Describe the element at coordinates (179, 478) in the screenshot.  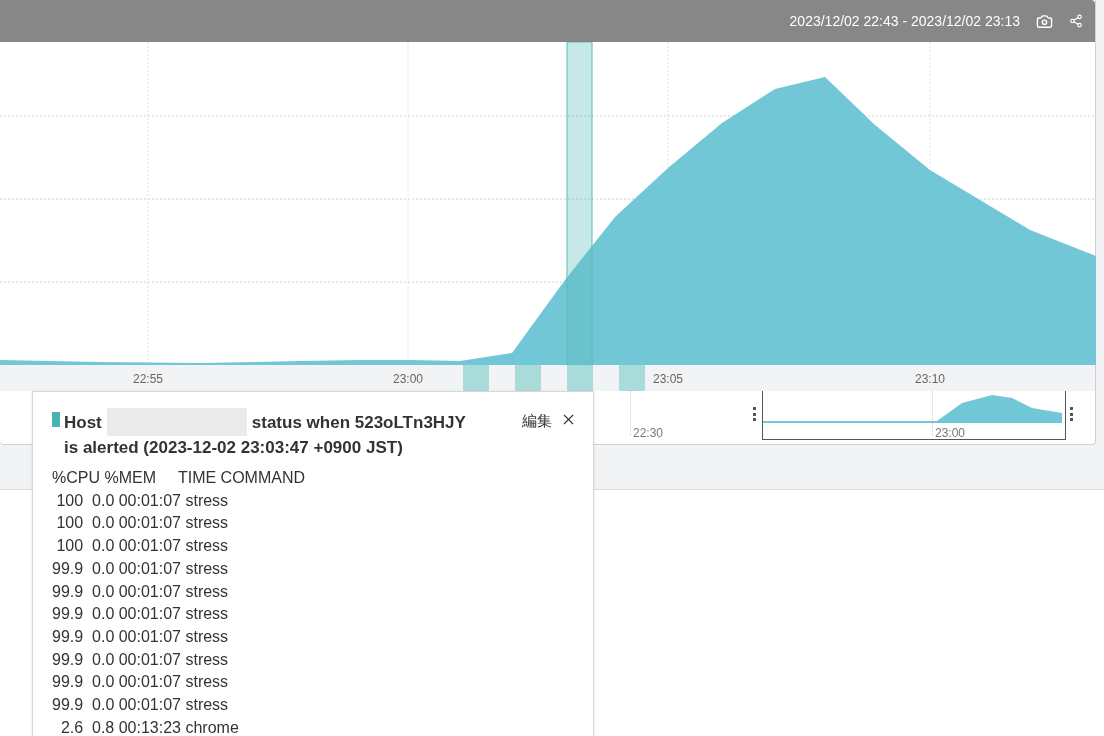
I see `process-line: %CPU %MEM TIME COMMAND` at that location.